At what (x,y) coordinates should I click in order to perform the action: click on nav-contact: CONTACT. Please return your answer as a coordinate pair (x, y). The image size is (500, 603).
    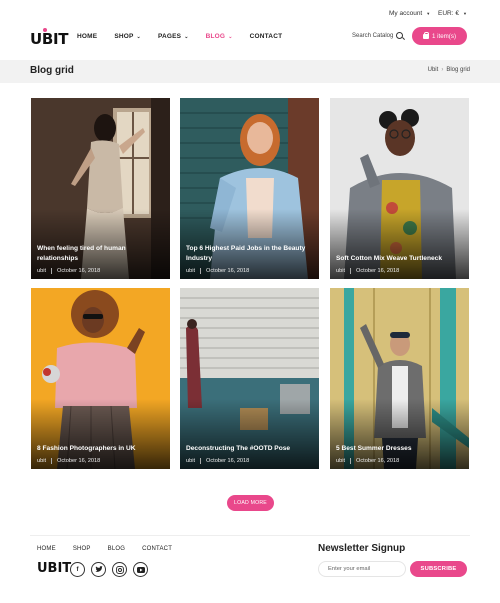
    Looking at the image, I should click on (266, 36).